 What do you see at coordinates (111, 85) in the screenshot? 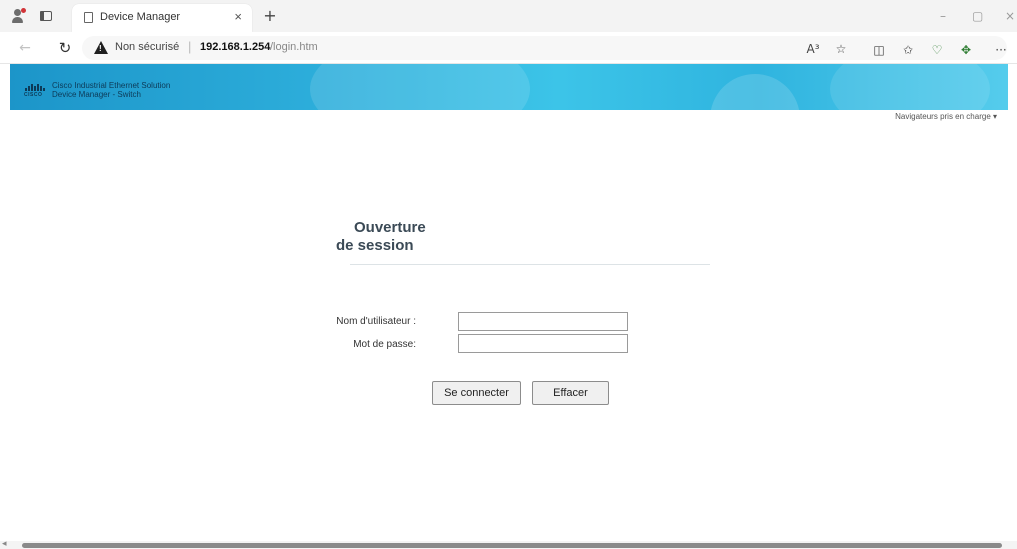
I see `product-name: Cisco Industrial Ethernet Solution` at bounding box center [111, 85].